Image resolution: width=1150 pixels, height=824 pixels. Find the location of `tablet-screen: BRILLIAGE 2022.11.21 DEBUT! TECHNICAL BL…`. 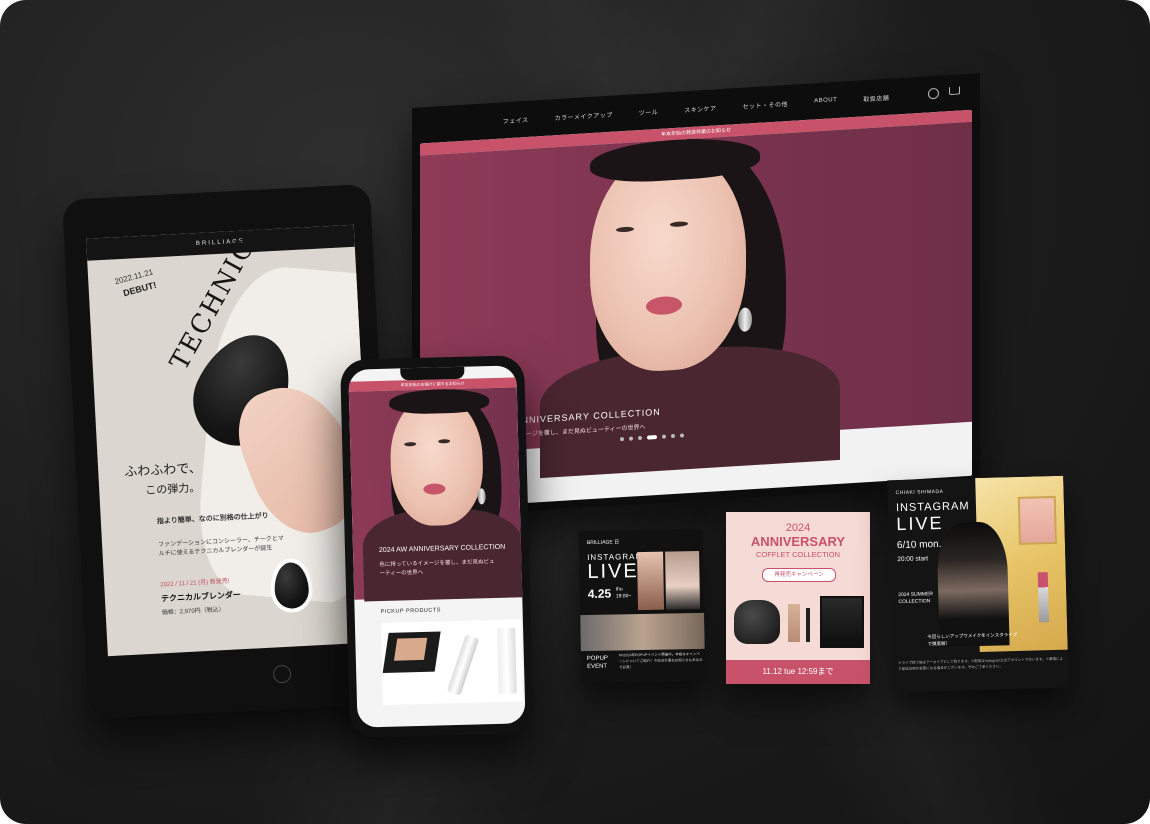

tablet-screen: BRILLIAGE 2022.11.21 DEBUT! TECHNICAL BL… is located at coordinates (231, 440).